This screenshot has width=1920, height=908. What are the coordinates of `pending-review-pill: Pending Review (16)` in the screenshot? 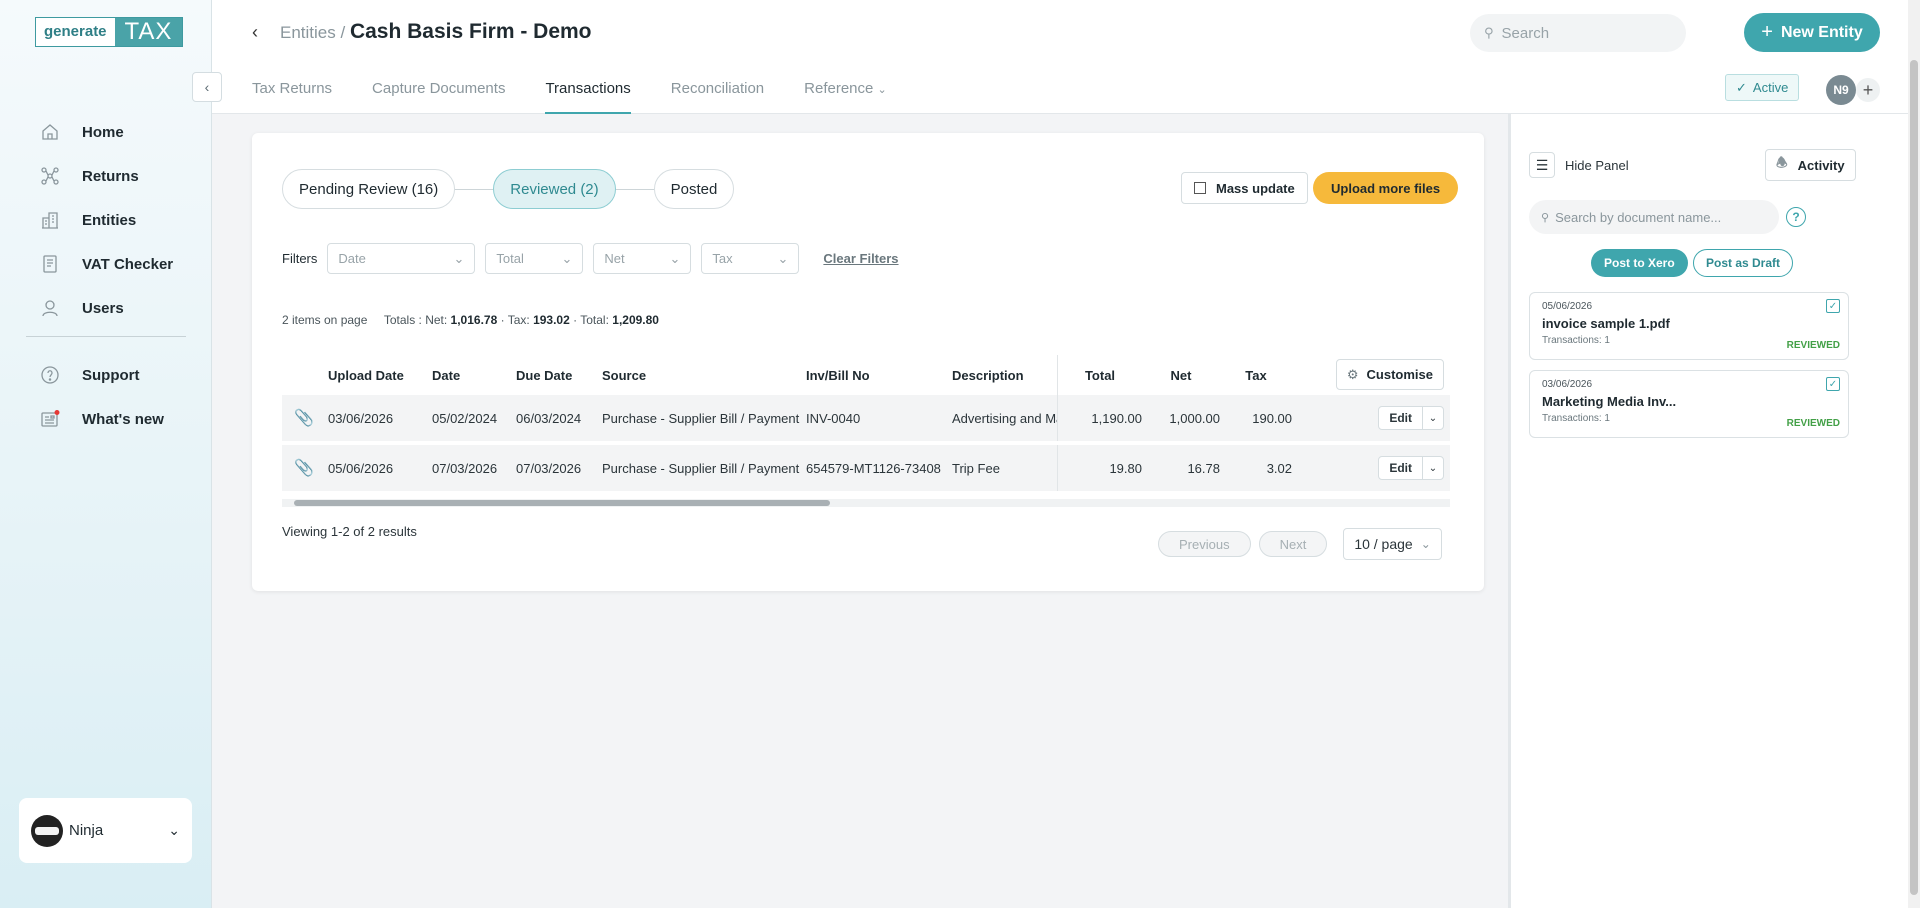 It's located at (369, 189).